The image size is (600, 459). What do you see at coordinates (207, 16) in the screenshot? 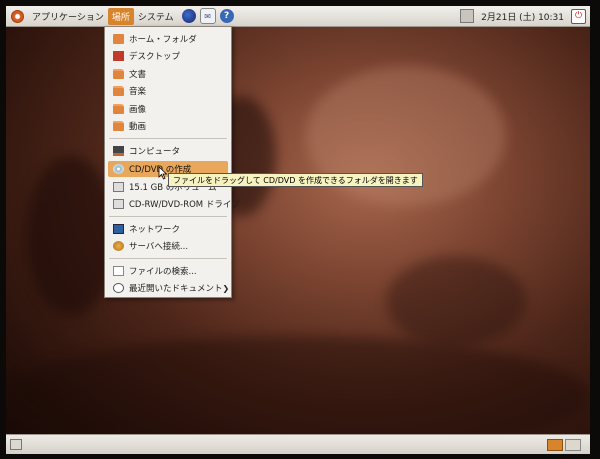
I see `mail-icon: ✉` at bounding box center [207, 16].